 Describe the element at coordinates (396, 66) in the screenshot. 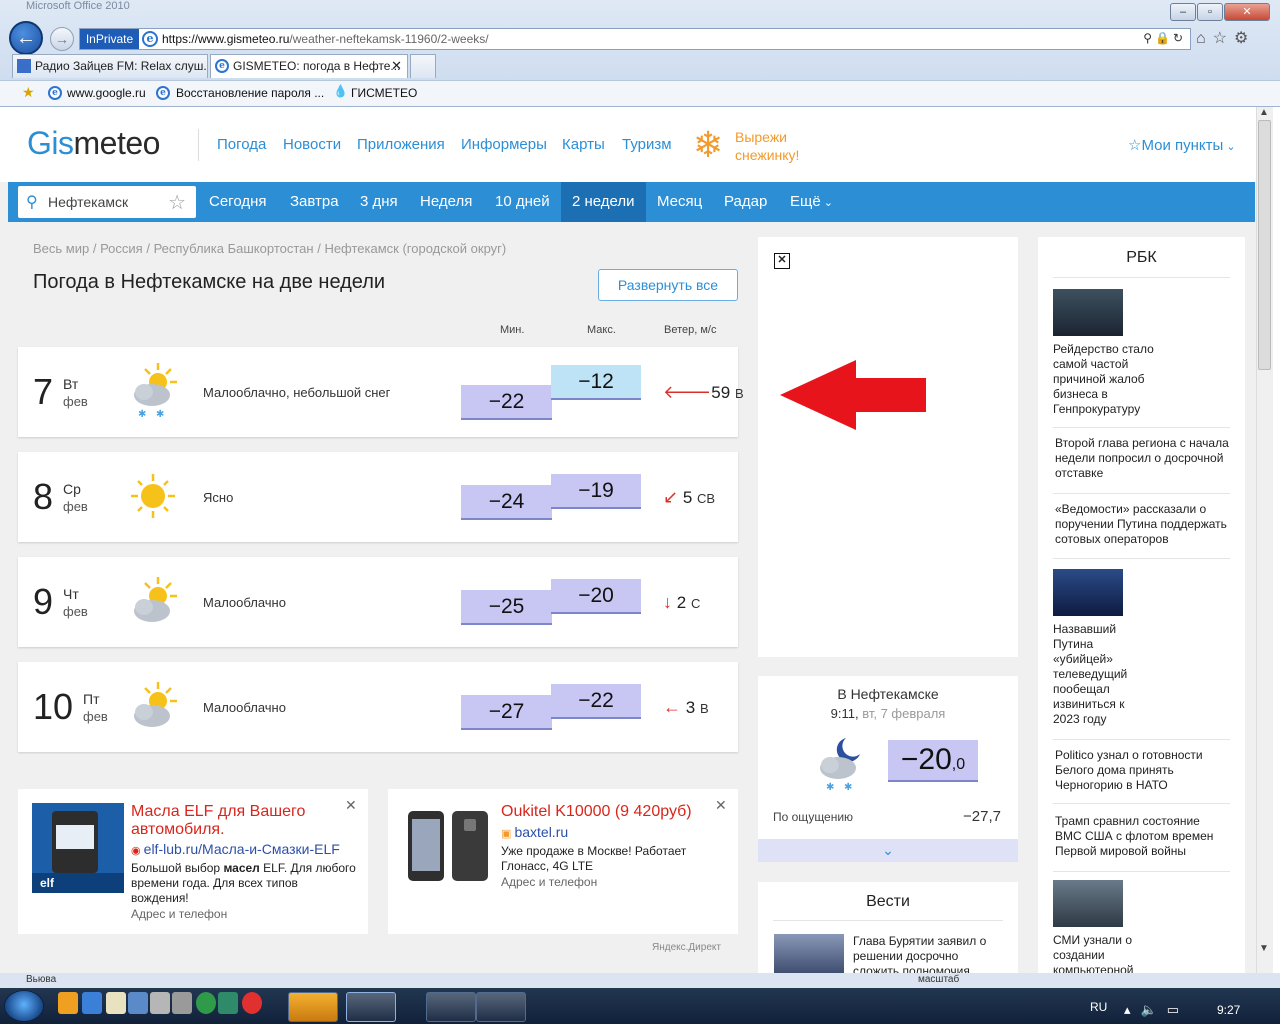

I see `close-tab-icon: ✕` at that location.